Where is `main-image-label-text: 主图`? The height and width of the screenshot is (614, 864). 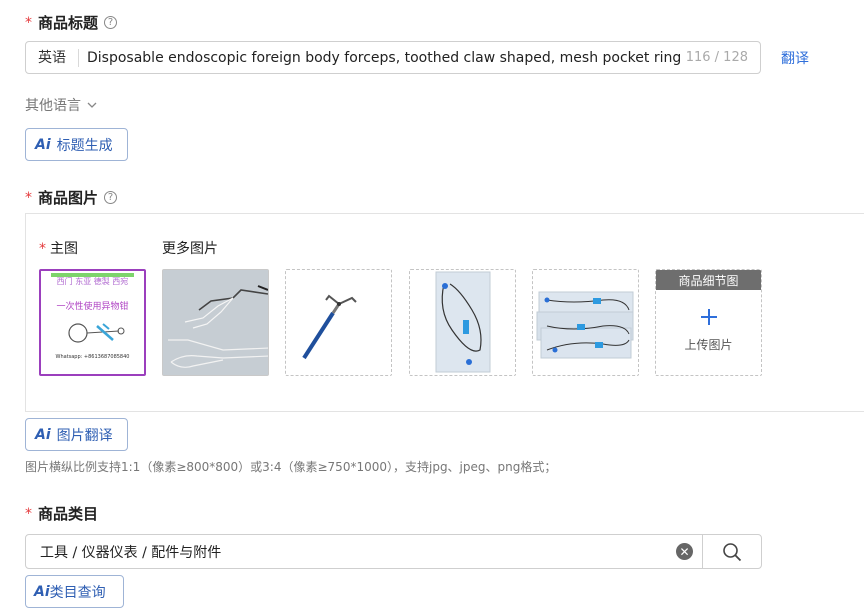
main-image-label-text: 主图 is located at coordinates (64, 249).